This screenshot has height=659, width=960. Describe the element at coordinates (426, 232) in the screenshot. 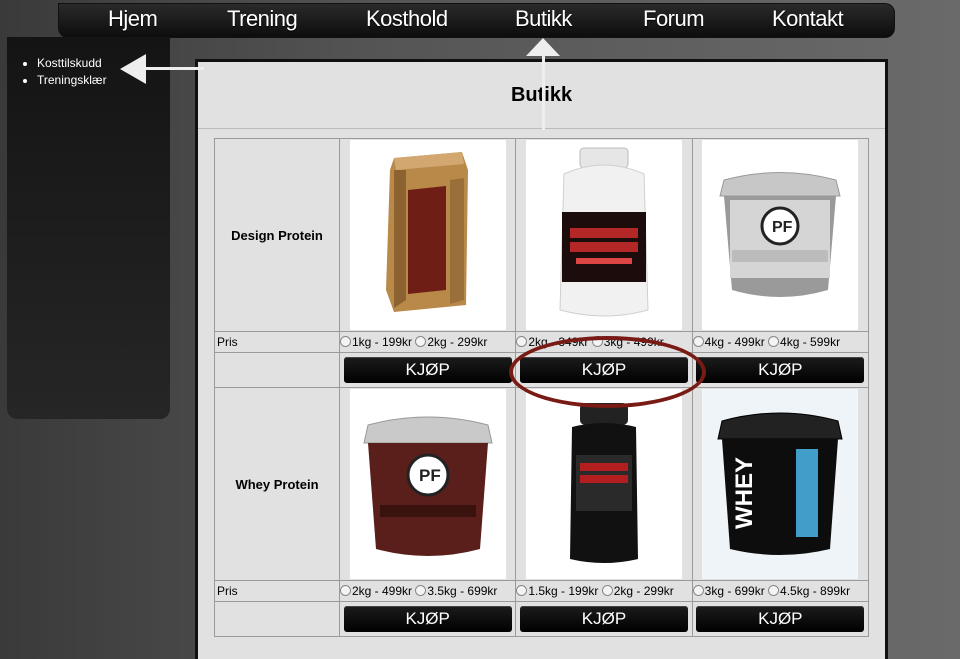

I see `gold-bag-icon` at that location.